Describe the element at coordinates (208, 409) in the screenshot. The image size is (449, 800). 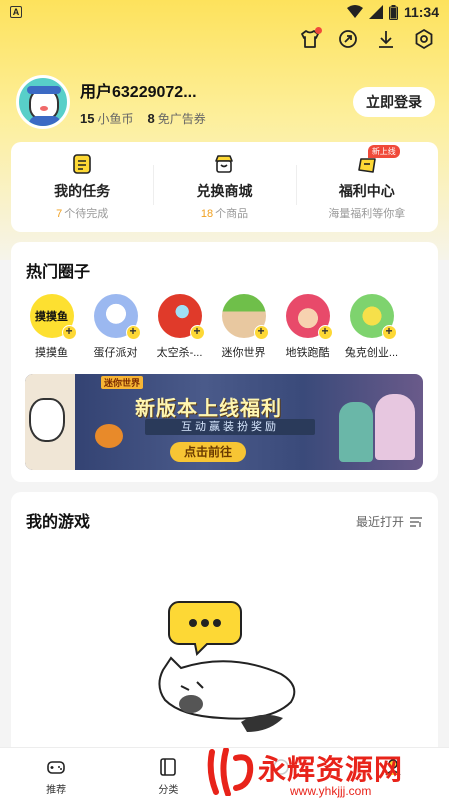
I see `banner-headline: 新版本上线福利` at that location.